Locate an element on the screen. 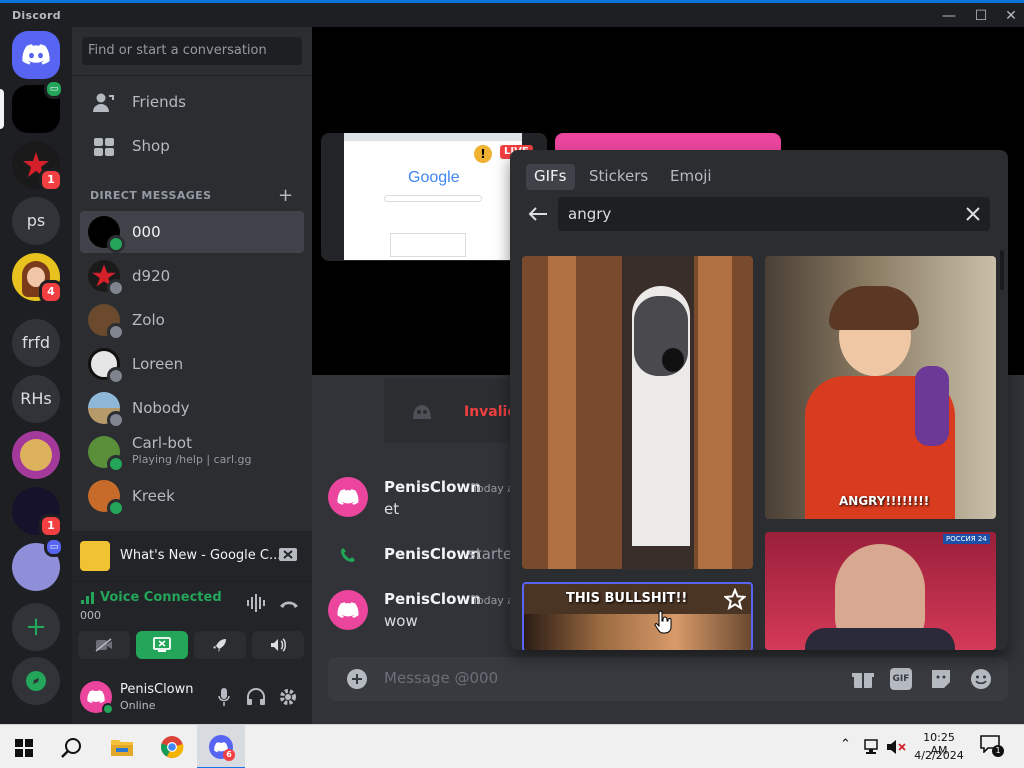 The width and height of the screenshot is (1024, 768). gif-search-input: angry is located at coordinates (589, 214).